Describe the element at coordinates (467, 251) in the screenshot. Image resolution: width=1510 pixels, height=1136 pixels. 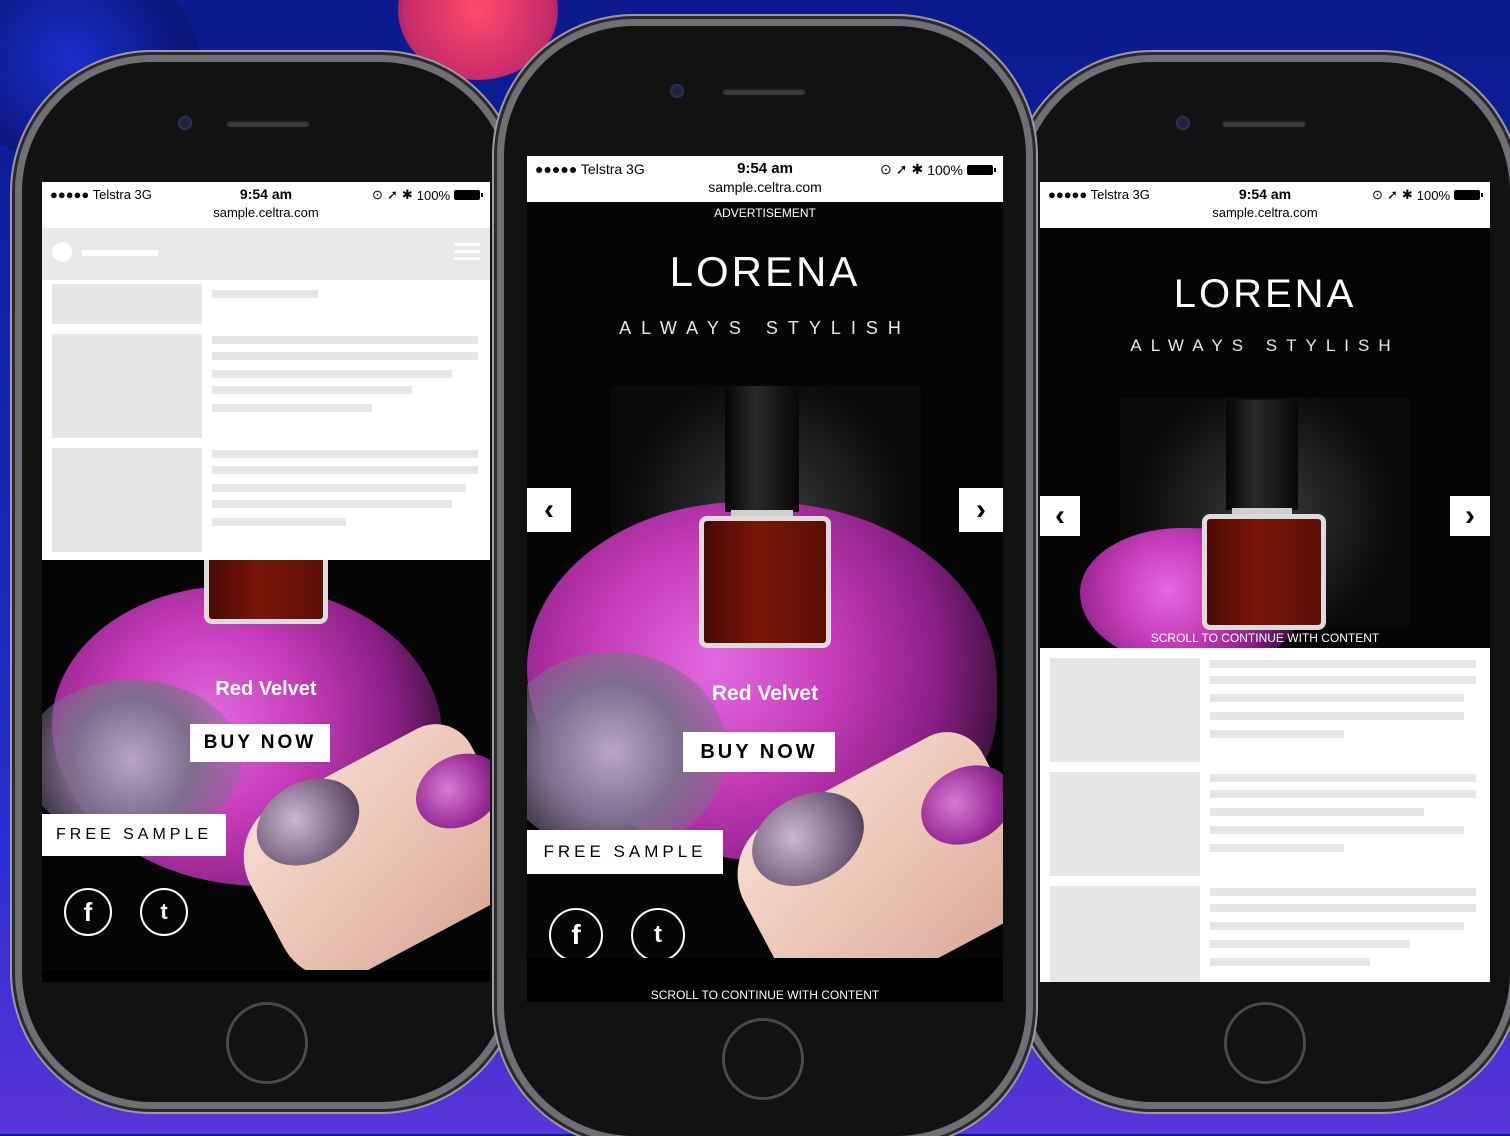
I see `menu-icon` at that location.